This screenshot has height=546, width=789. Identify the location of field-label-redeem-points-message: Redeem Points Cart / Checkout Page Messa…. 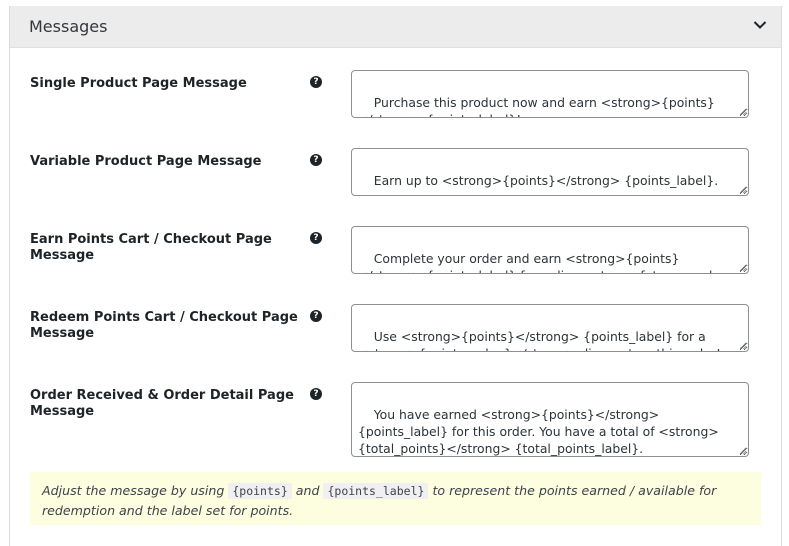
(164, 325).